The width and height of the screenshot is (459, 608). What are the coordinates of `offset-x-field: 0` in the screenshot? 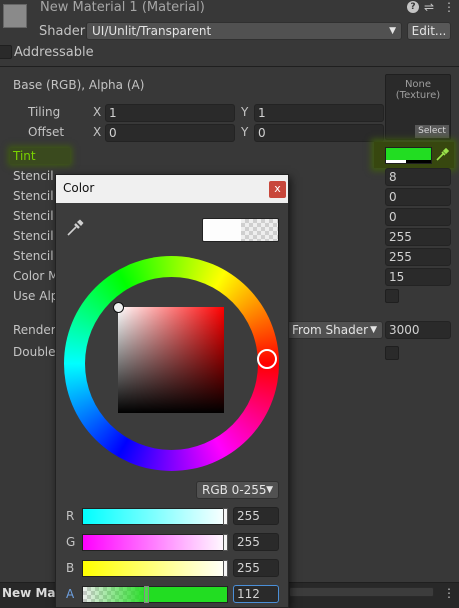 It's located at (170, 133).